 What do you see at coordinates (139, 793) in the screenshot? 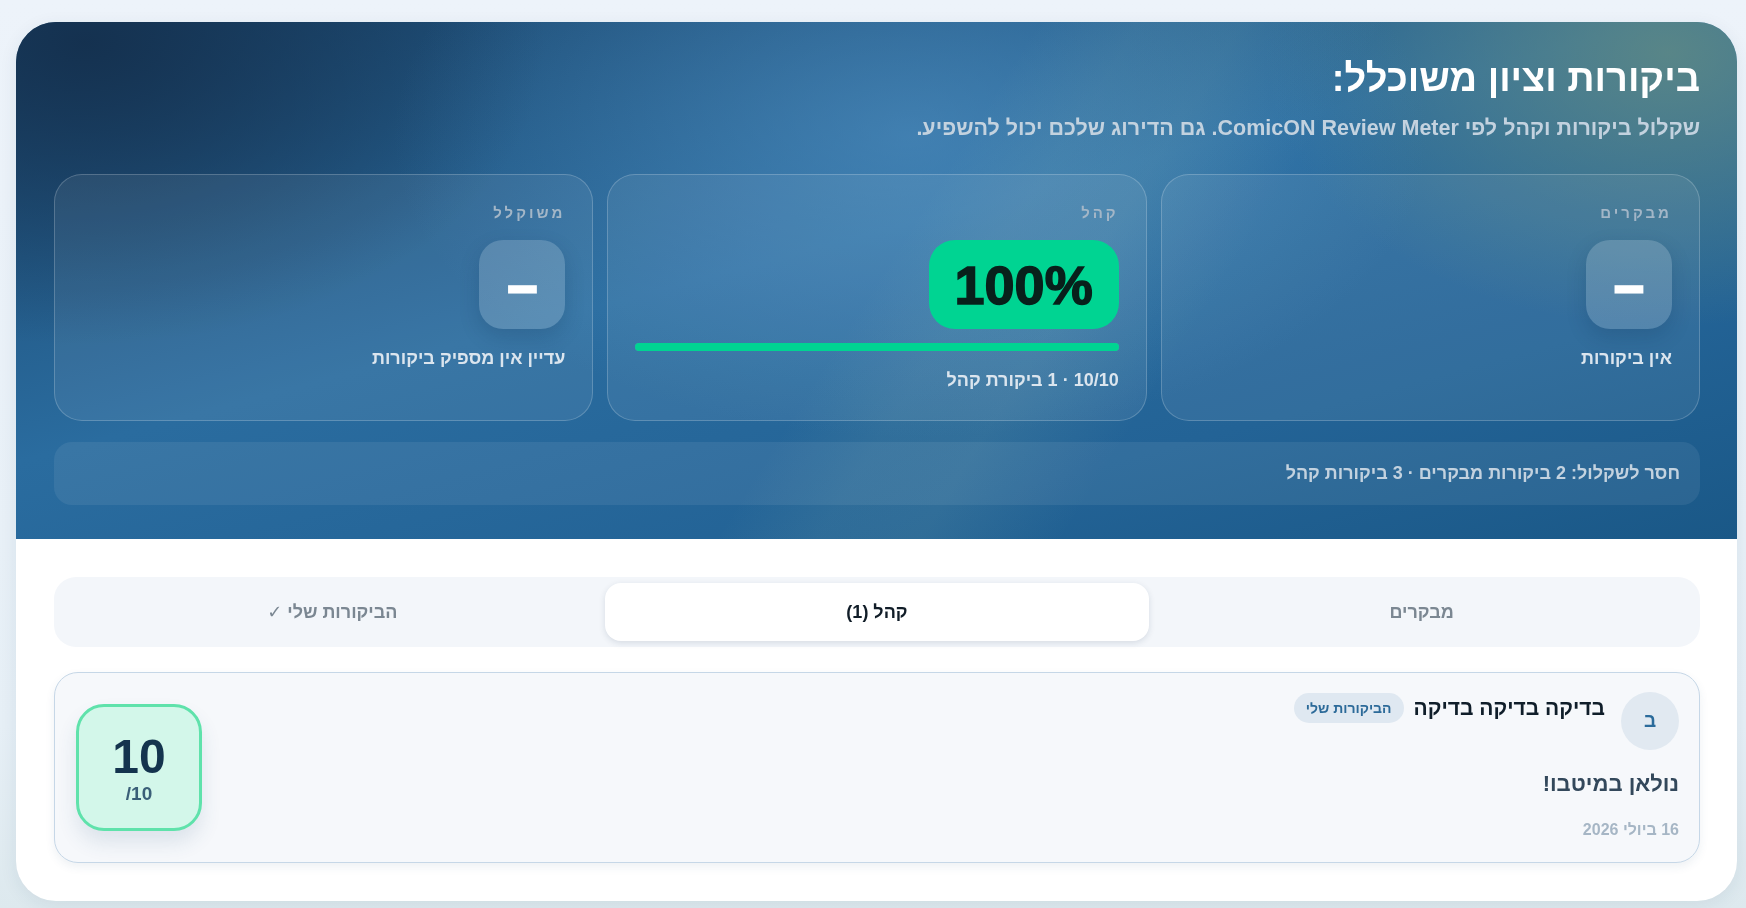
I see `rating-scale: /10` at bounding box center [139, 793].